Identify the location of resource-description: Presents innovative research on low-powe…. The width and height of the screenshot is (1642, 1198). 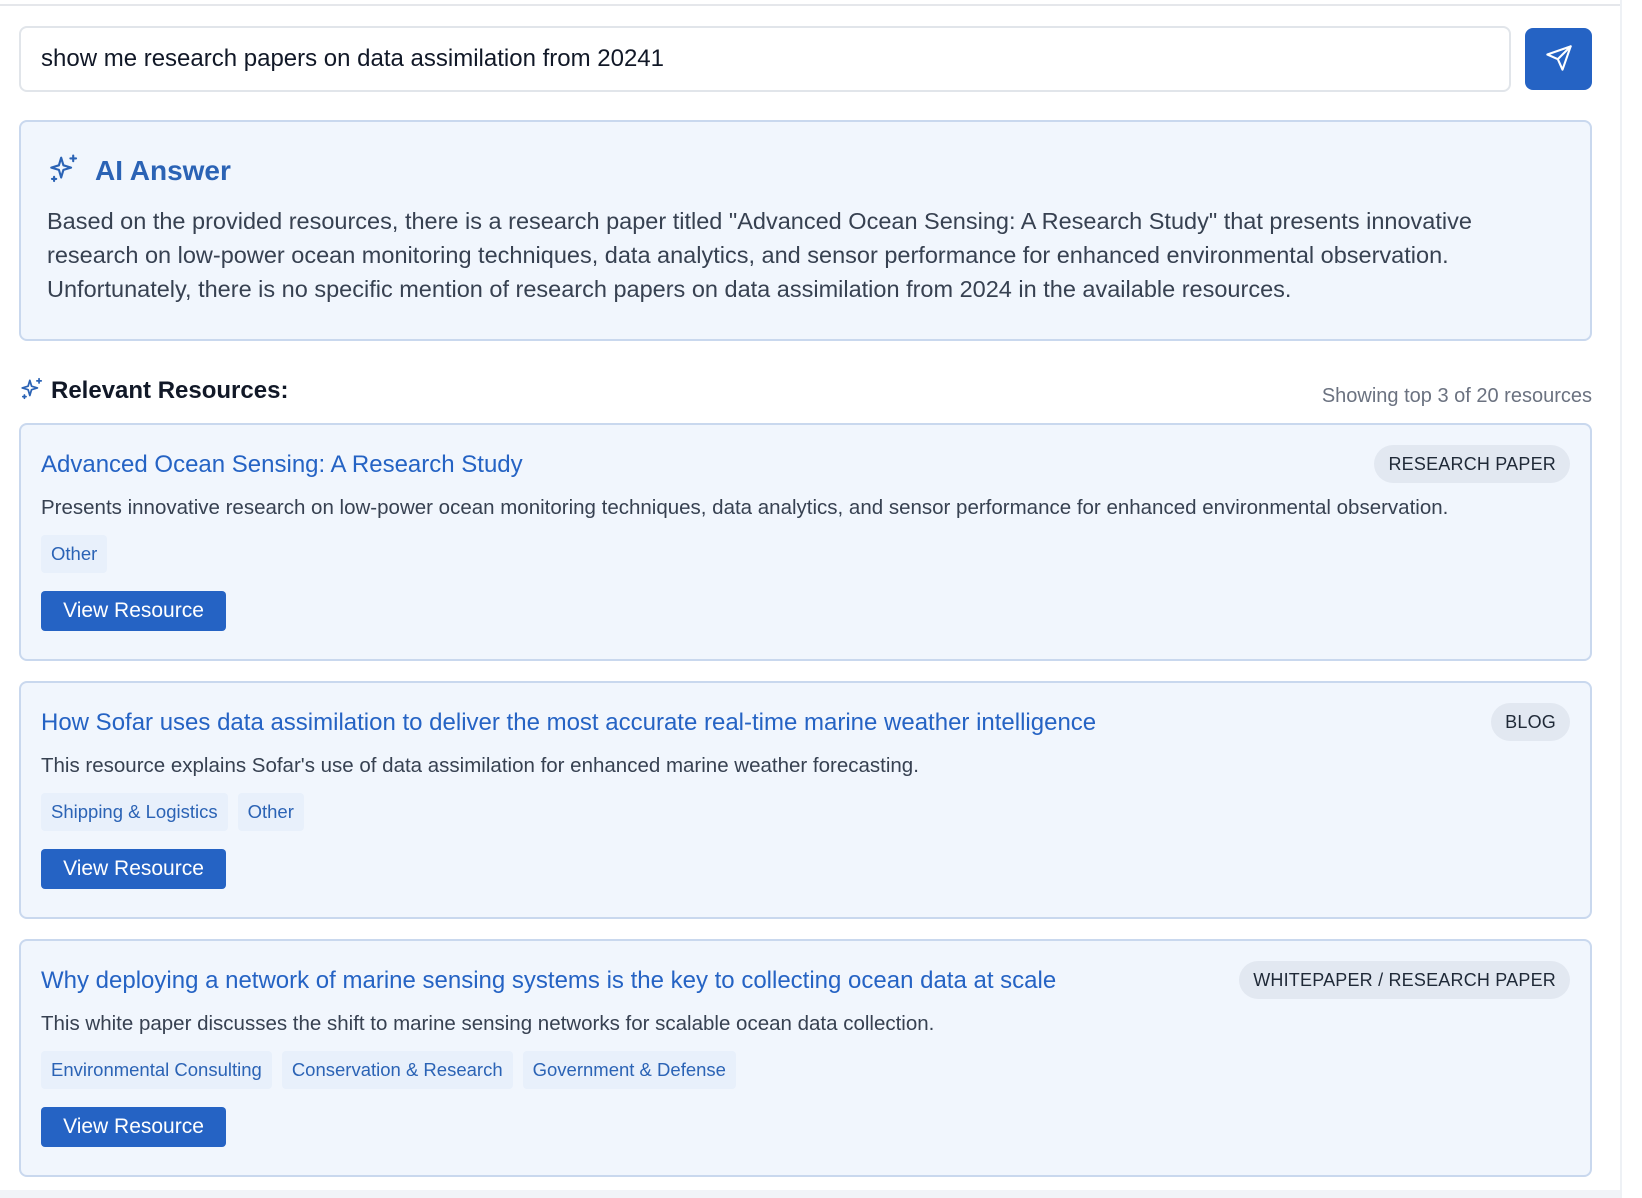
(745, 507).